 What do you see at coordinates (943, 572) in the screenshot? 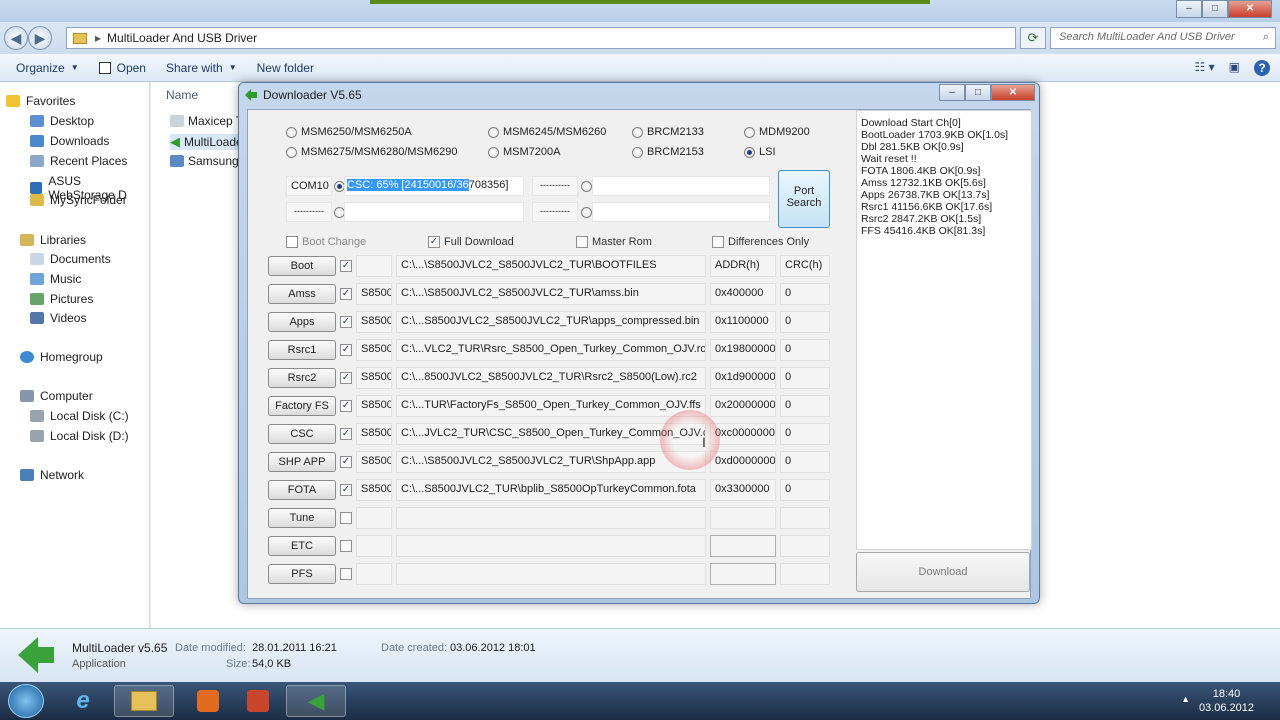
I see `download-button: Download` at bounding box center [943, 572].